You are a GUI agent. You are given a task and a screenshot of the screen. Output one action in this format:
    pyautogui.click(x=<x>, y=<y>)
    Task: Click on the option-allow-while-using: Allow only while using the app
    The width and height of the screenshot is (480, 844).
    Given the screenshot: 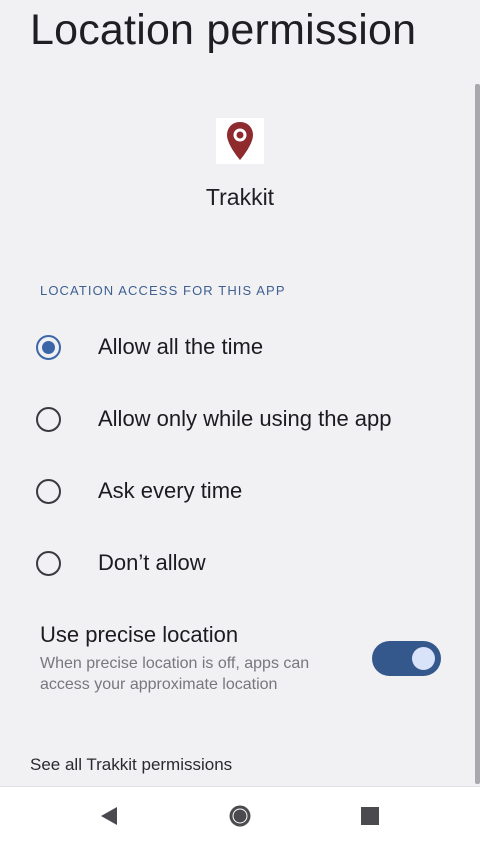 What is the action you would take?
    pyautogui.click(x=235, y=419)
    